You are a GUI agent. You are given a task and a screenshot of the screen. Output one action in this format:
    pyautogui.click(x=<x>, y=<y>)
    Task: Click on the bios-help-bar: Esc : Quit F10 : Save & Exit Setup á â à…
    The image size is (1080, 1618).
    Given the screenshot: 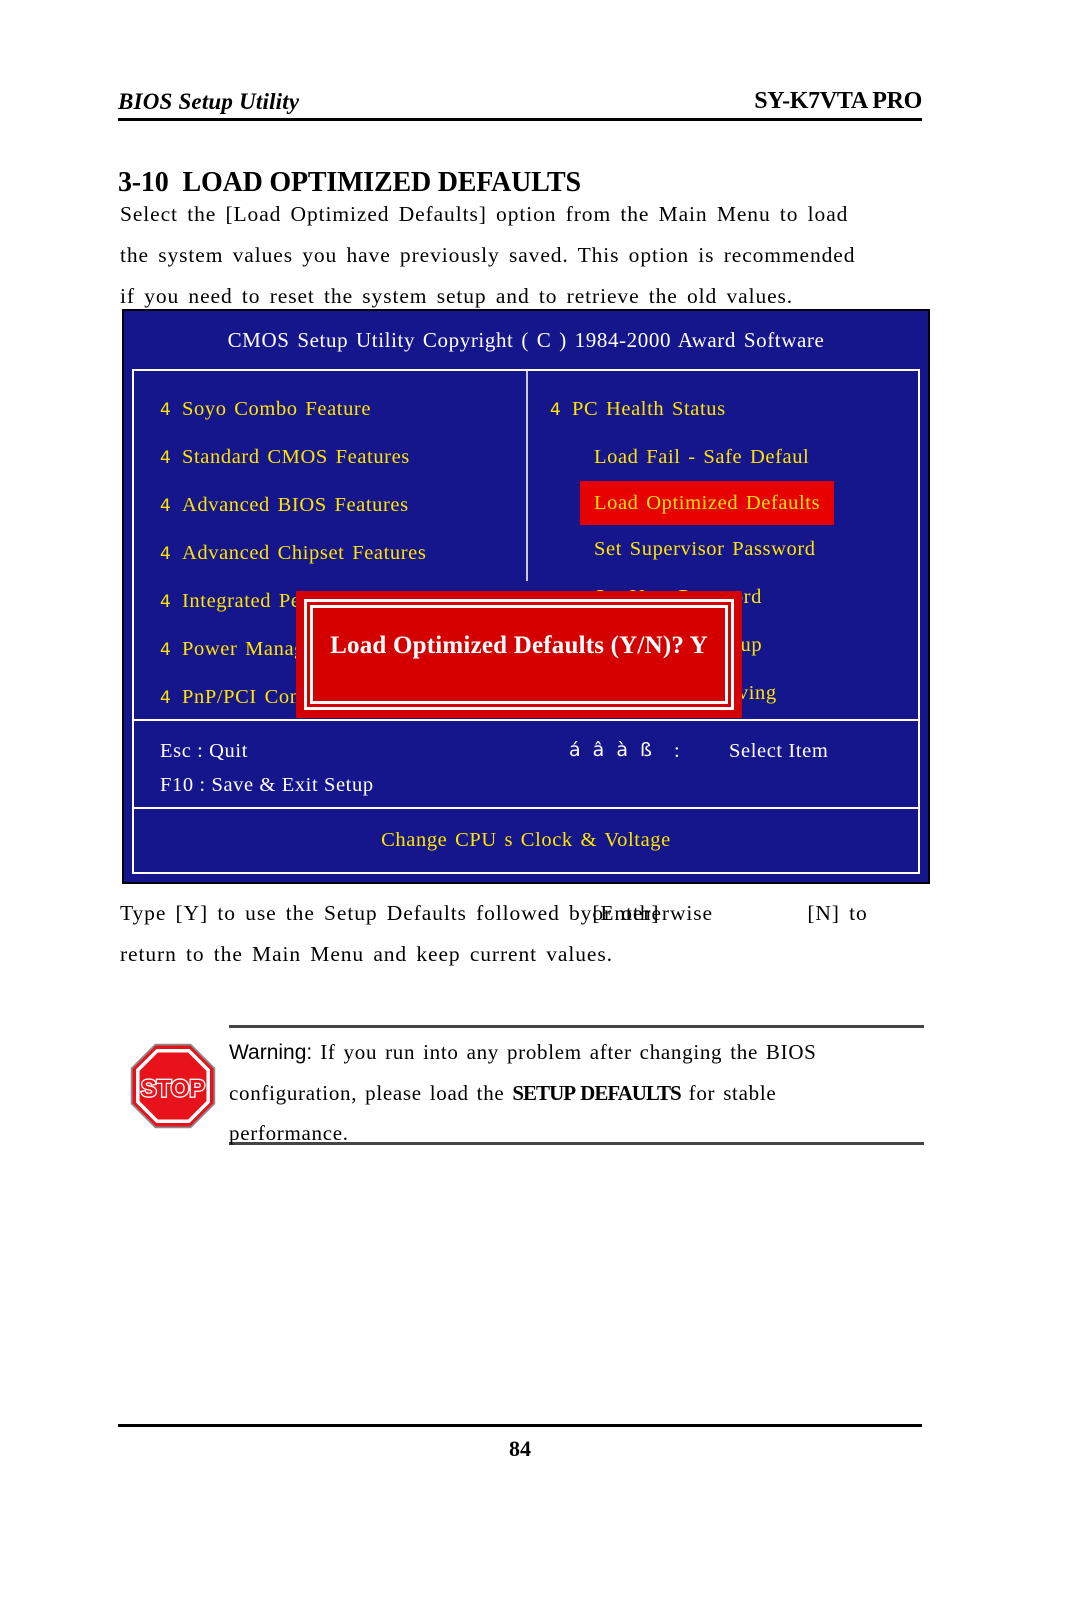 What is the action you would take?
    pyautogui.click(x=526, y=763)
    